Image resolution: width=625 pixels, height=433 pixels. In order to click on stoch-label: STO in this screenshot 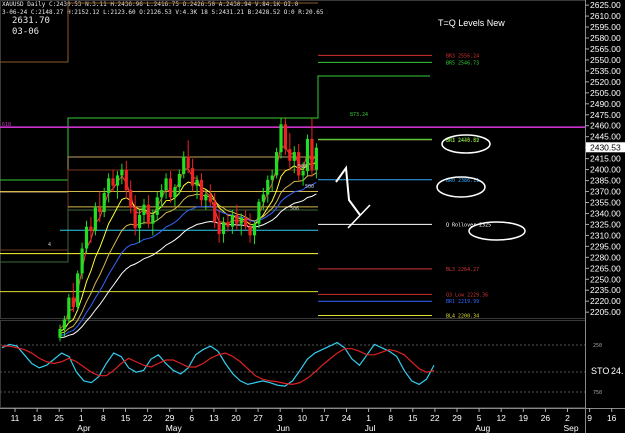, I will do `click(600, 371)`.